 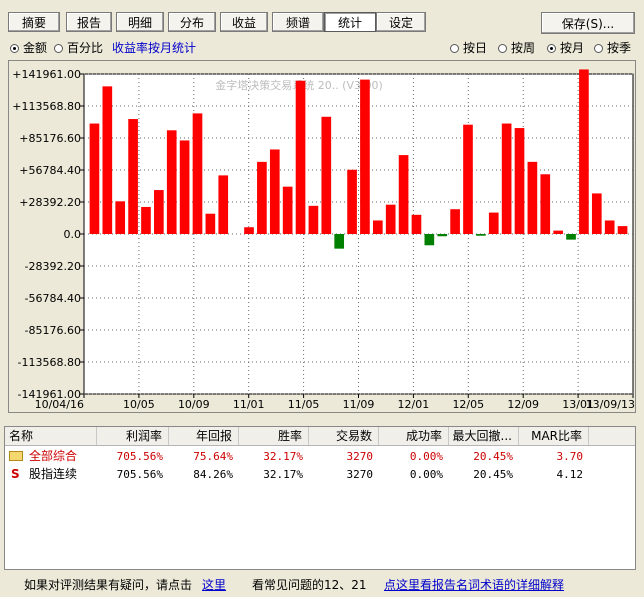 What do you see at coordinates (46, 74) in the screenshot?
I see `y-tick-label: +141961.00` at bounding box center [46, 74].